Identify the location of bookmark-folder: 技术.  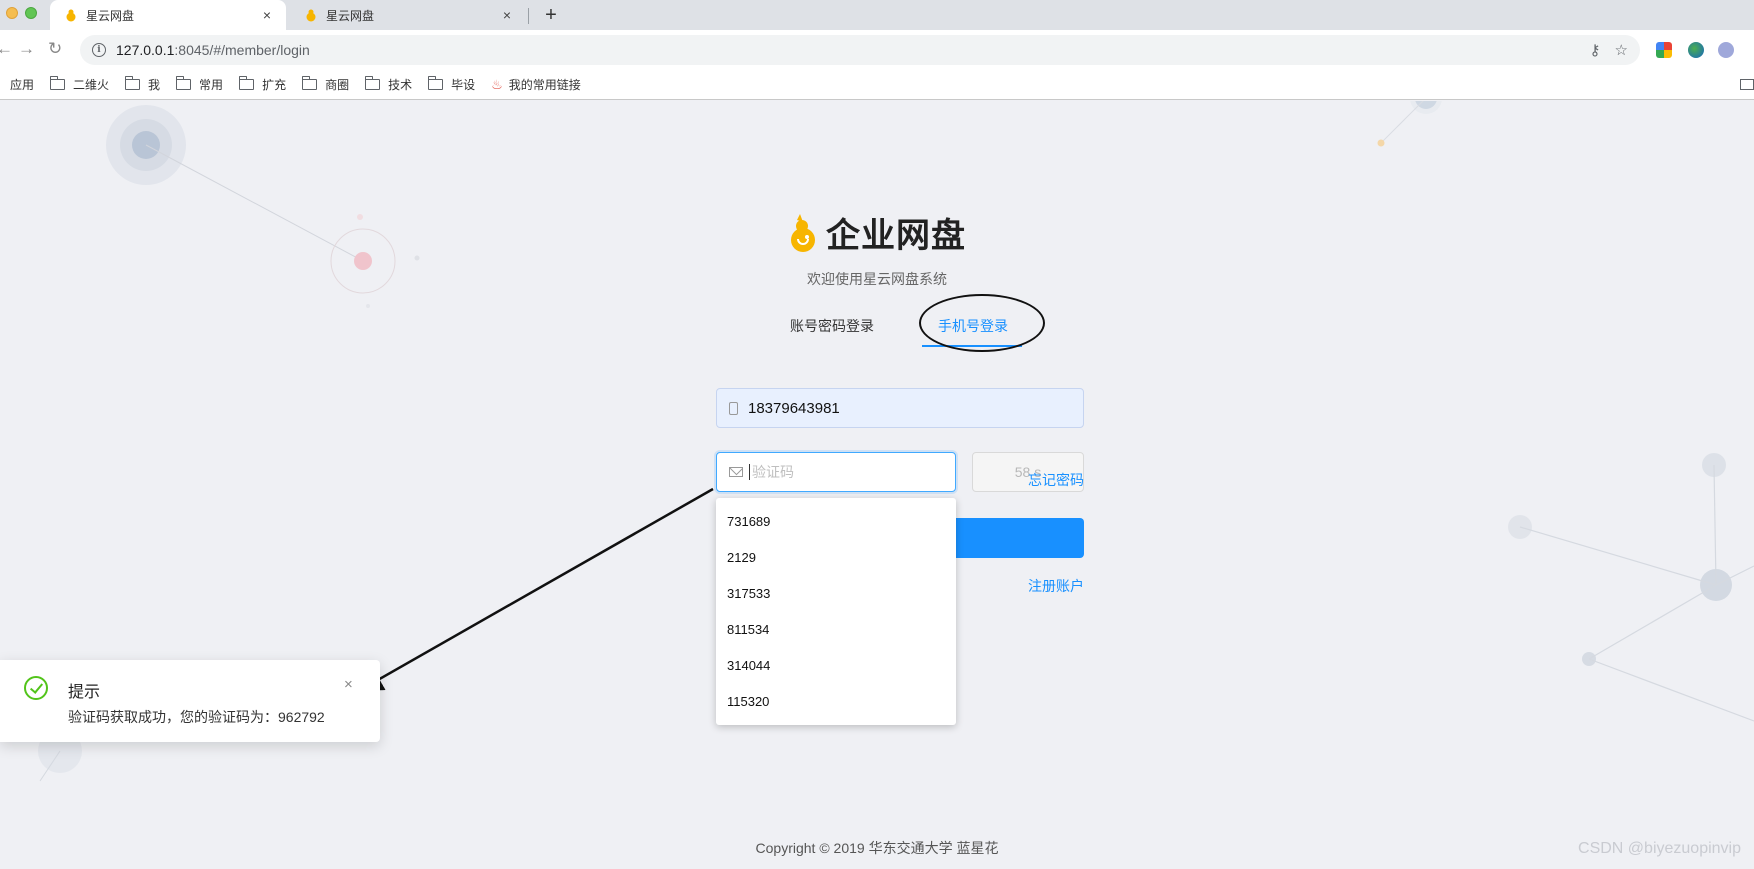
(388, 84).